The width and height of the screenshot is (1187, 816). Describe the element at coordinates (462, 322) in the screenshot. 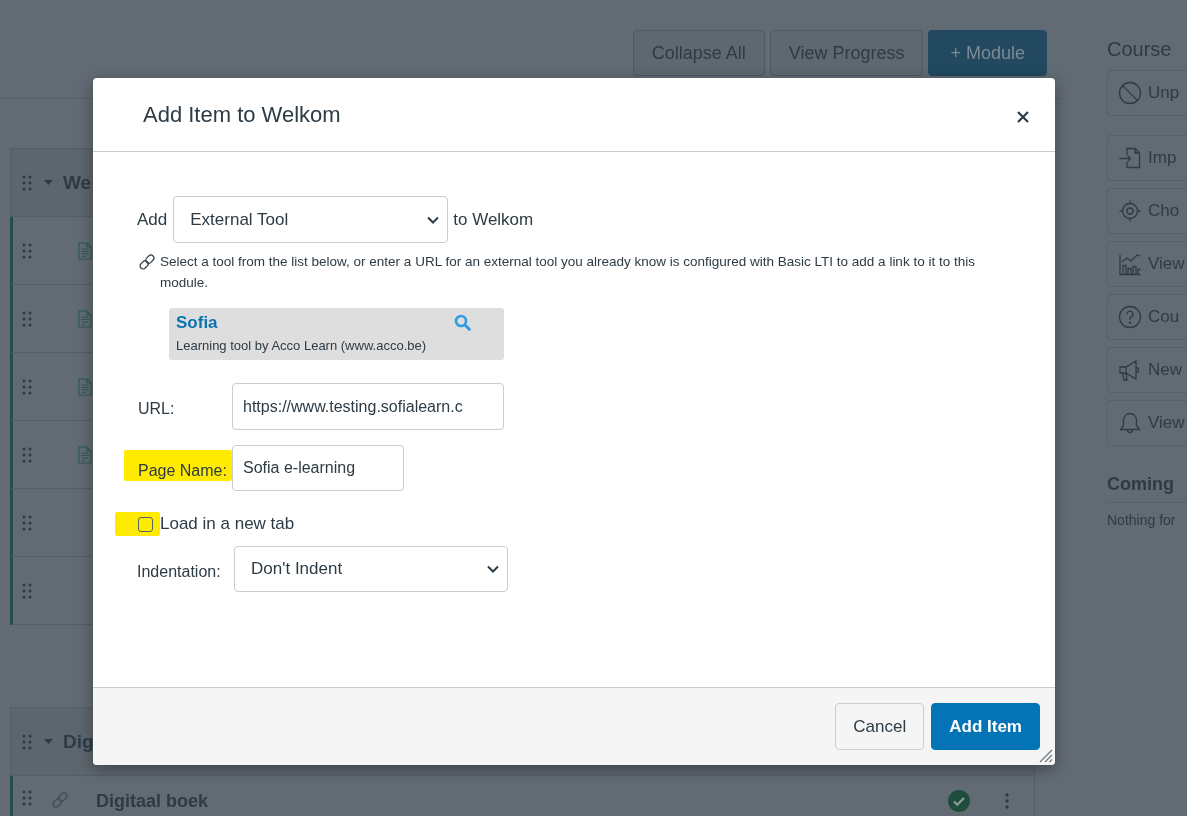

I see `search-icon` at that location.